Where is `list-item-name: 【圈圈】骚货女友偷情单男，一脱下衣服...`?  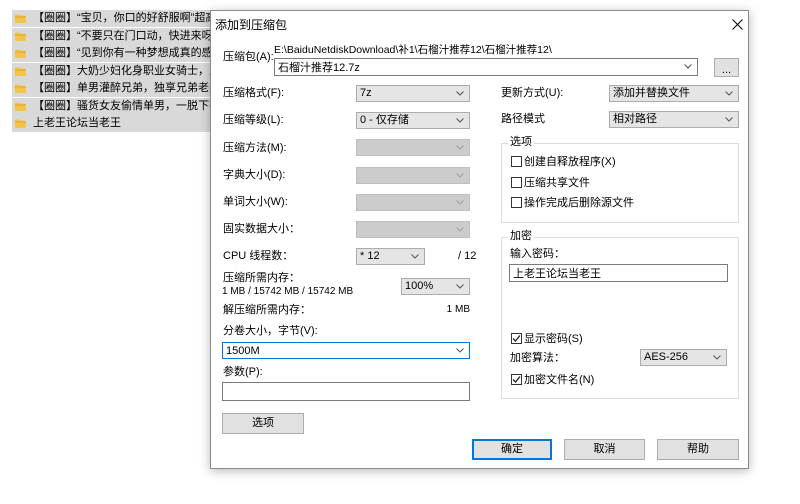
list-item-name: 【圈圈】骚货女友偷情单男，一脱下衣服... is located at coordinates (125, 105).